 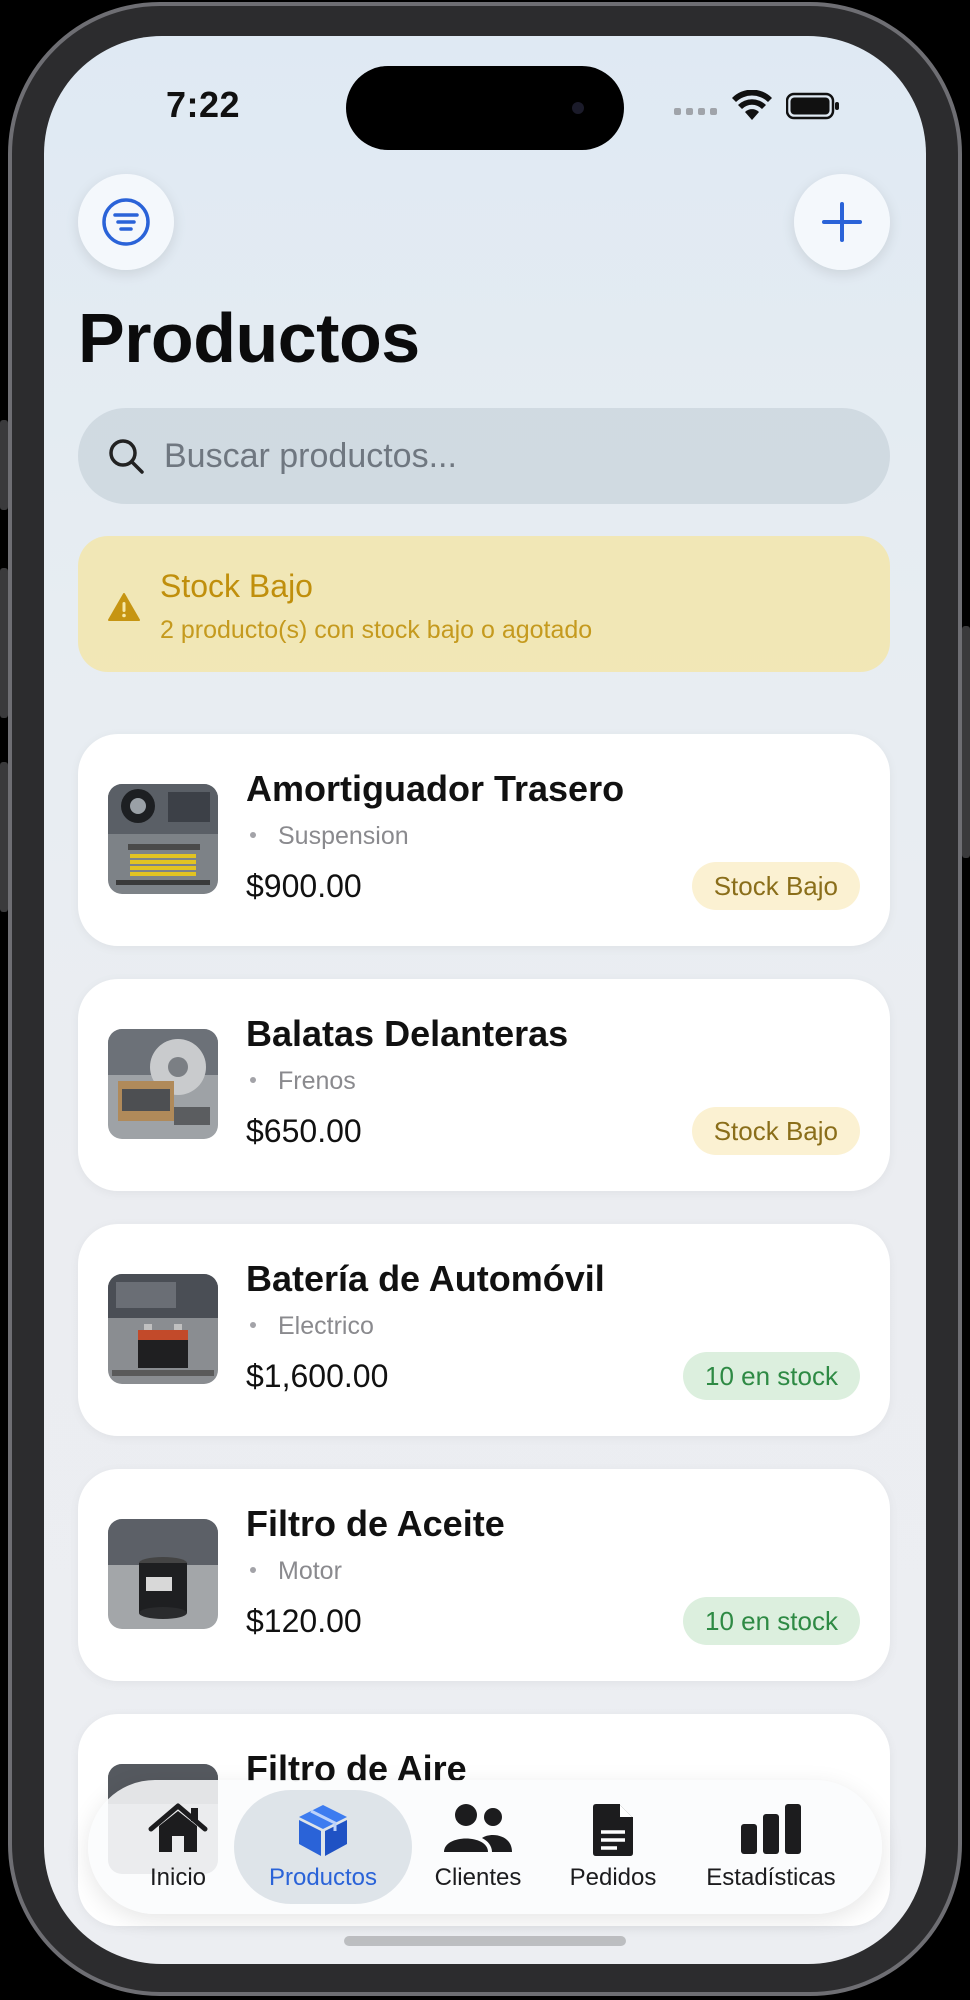 I want to click on alert-title: Stock Bajo, so click(x=236, y=586).